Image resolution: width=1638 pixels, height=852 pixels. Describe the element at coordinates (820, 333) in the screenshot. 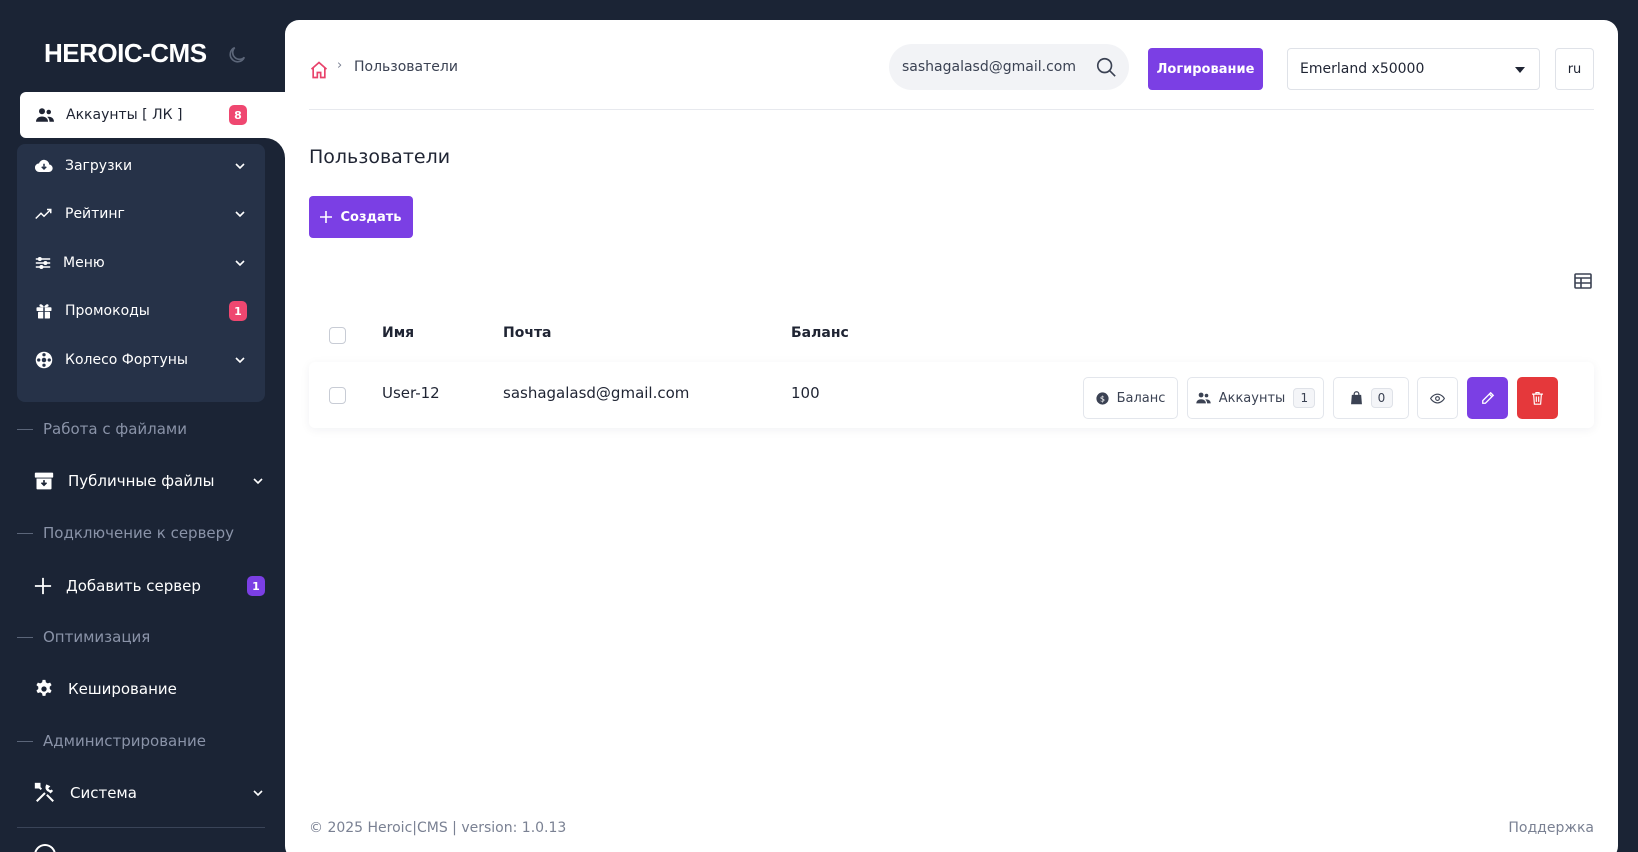

I see `column-header-balance: Баланс` at that location.